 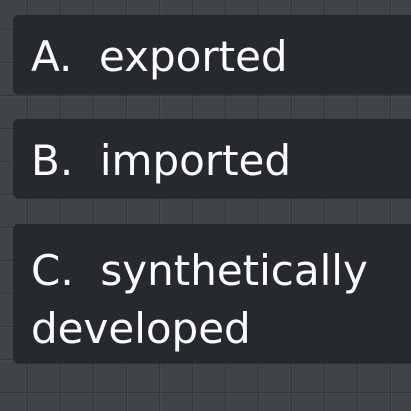 What do you see at coordinates (195, 160) in the screenshot?
I see `option-b-text: imported` at bounding box center [195, 160].